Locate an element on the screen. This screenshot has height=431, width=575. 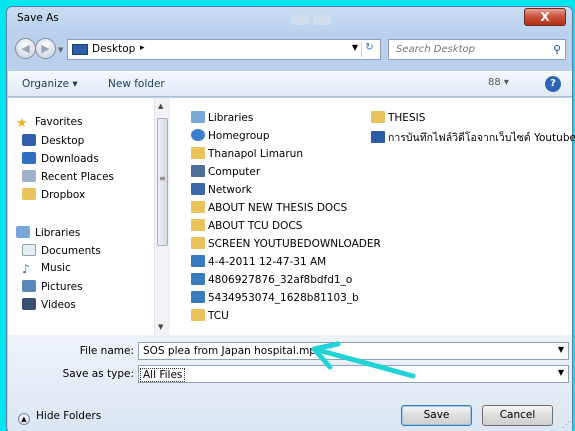
file-item-label: 4-4-2011 12-47-31 AM is located at coordinates (267, 262).